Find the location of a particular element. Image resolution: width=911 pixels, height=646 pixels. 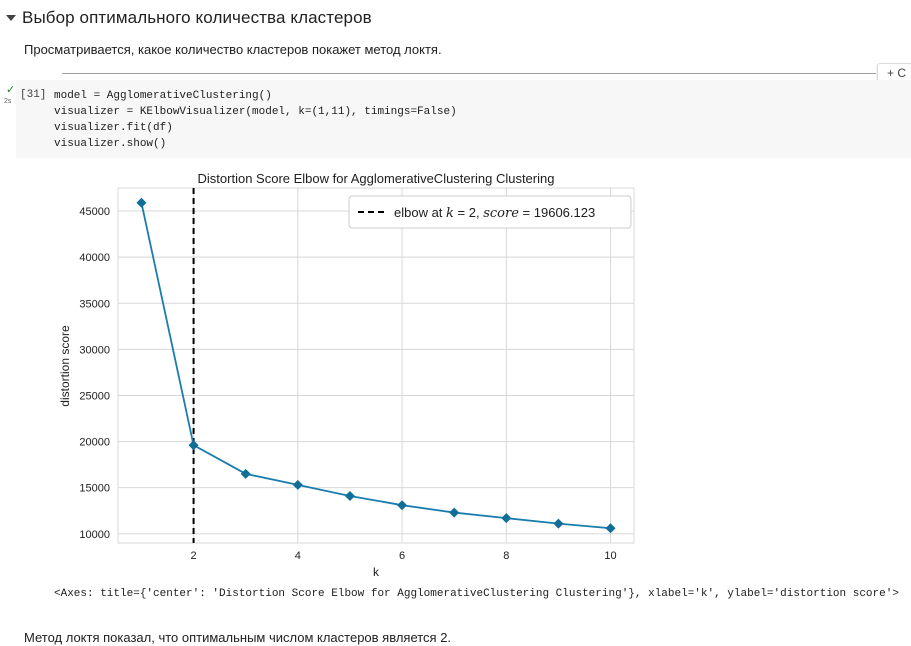

section-title: Выбор оптимального количества кластеров is located at coordinates (197, 17).